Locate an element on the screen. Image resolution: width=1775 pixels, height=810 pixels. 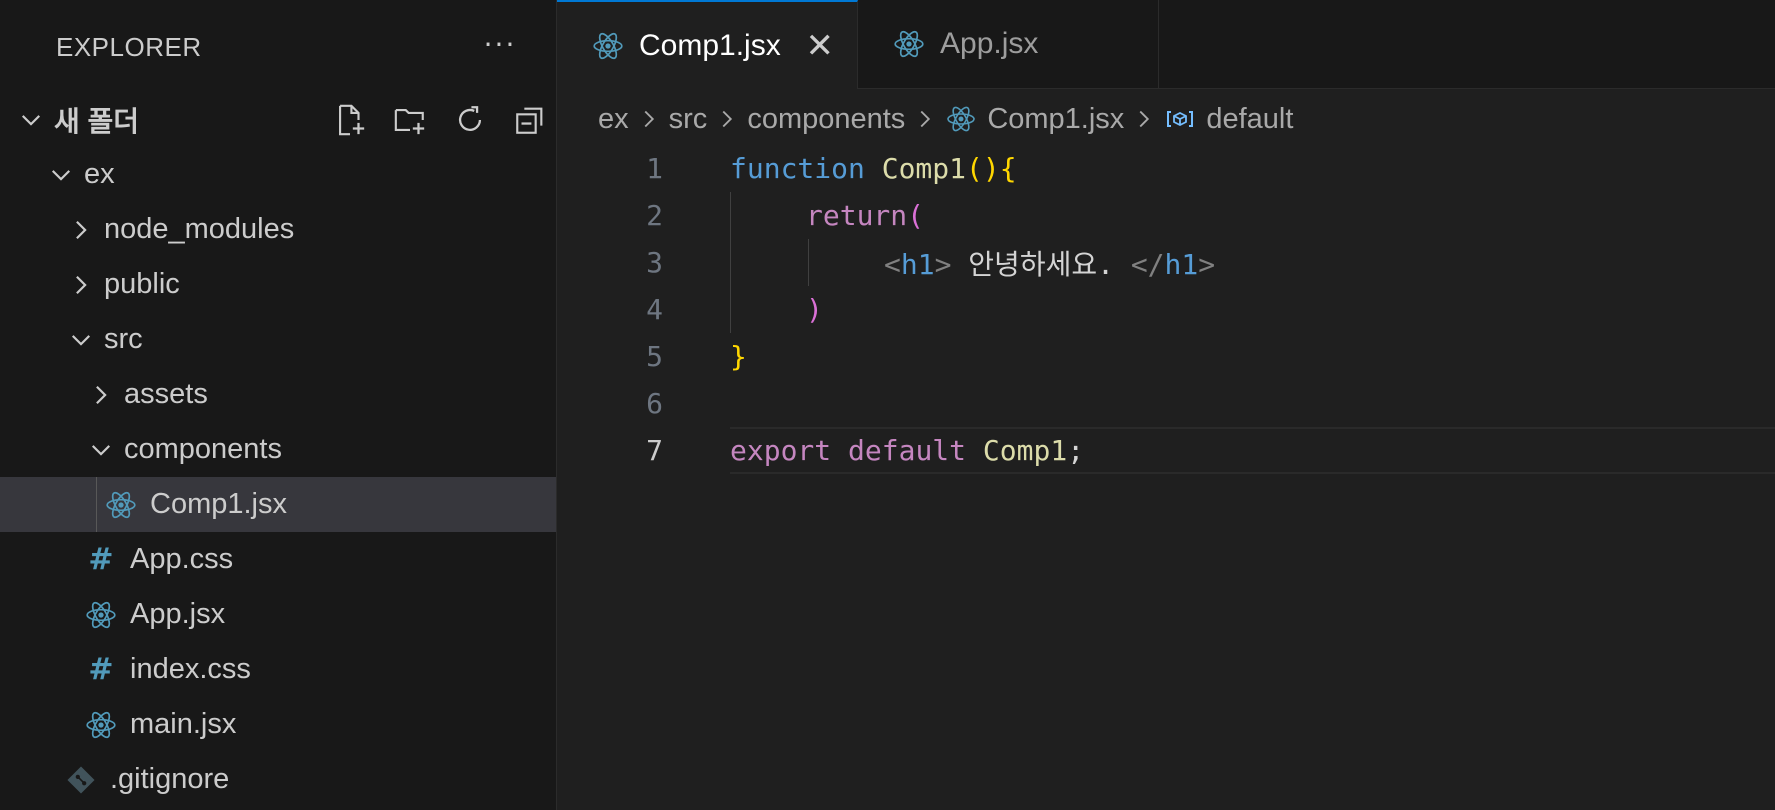
line-number: 4 is located at coordinates (654, 309).